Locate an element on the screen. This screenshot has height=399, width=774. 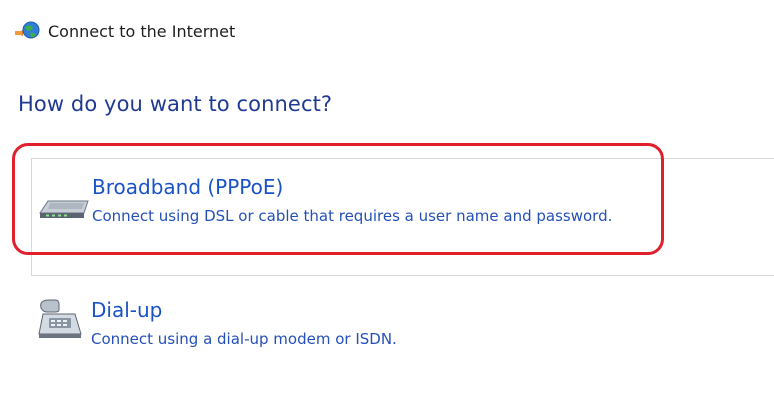
page-heading: How do you want to connect? is located at coordinates (175, 104).